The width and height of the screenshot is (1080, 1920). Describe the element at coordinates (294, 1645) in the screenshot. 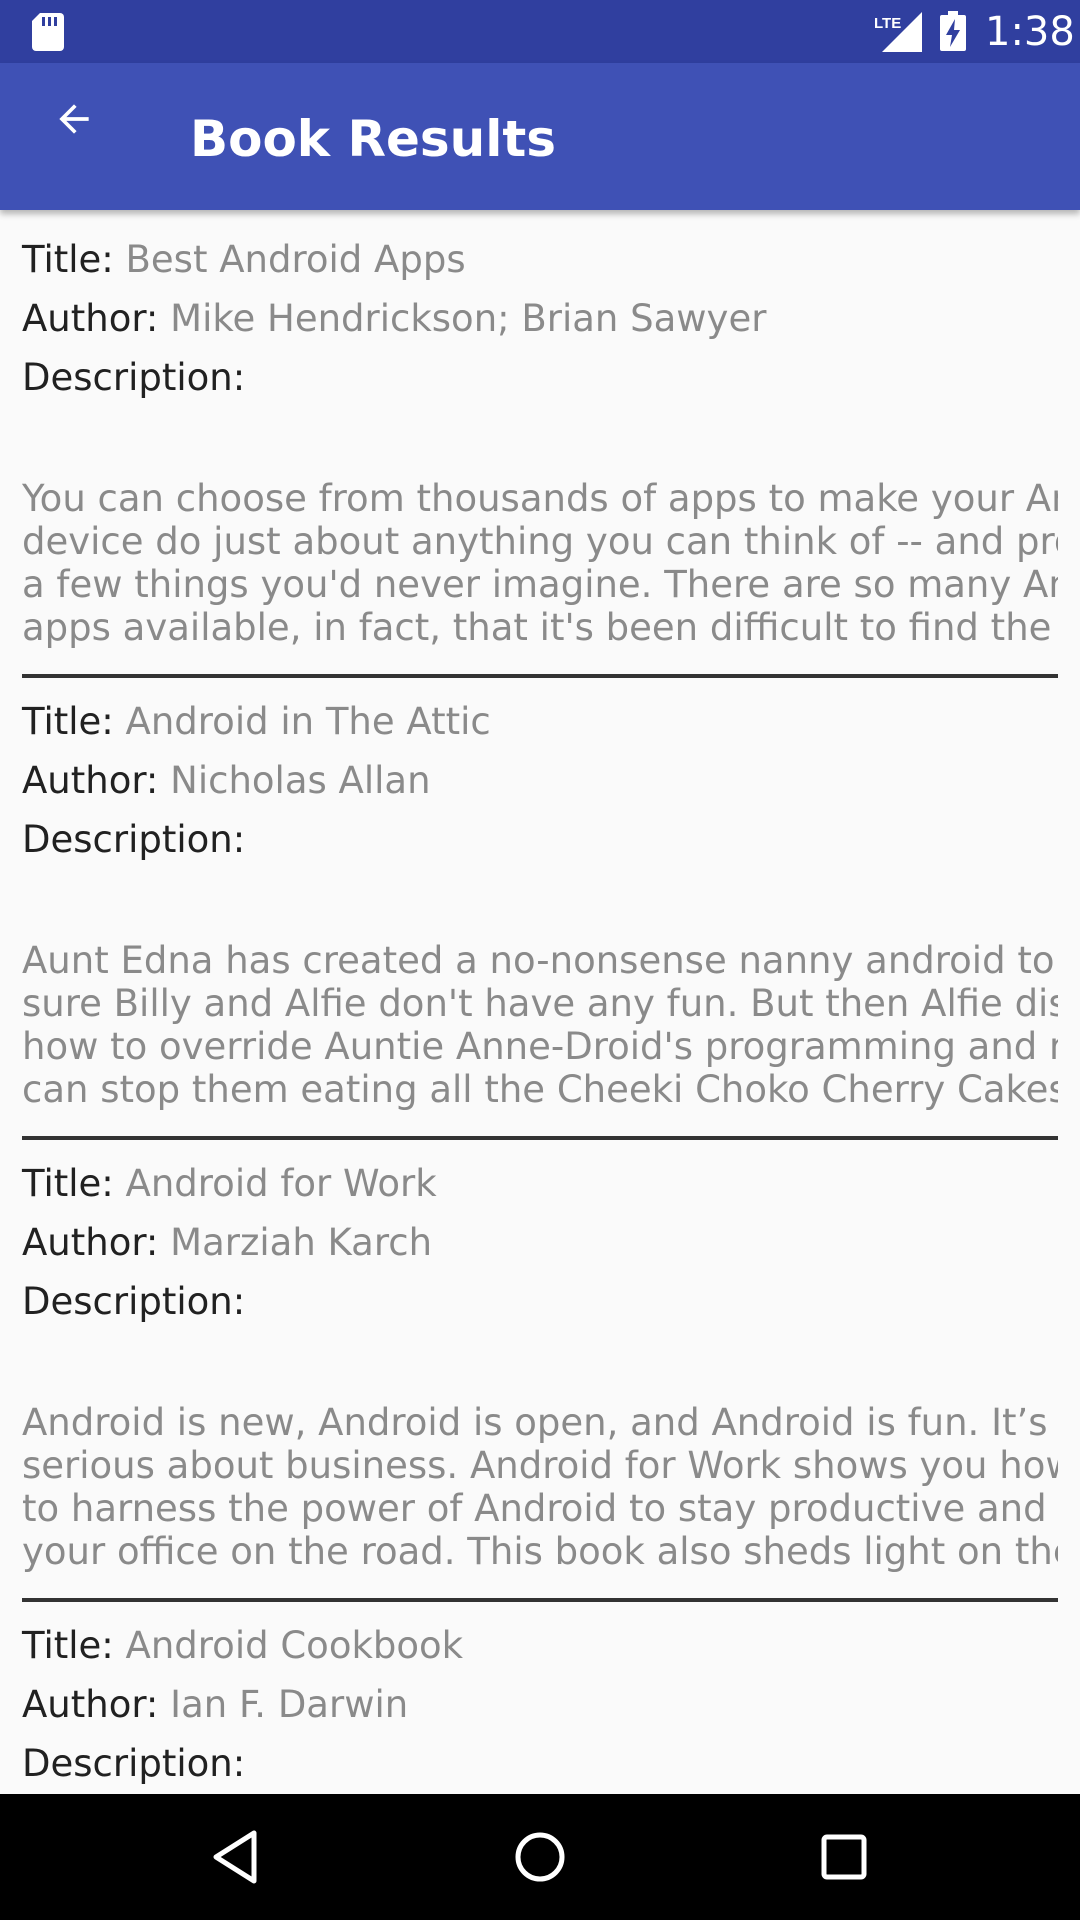

I see `book-title: Android Cookbook` at that location.